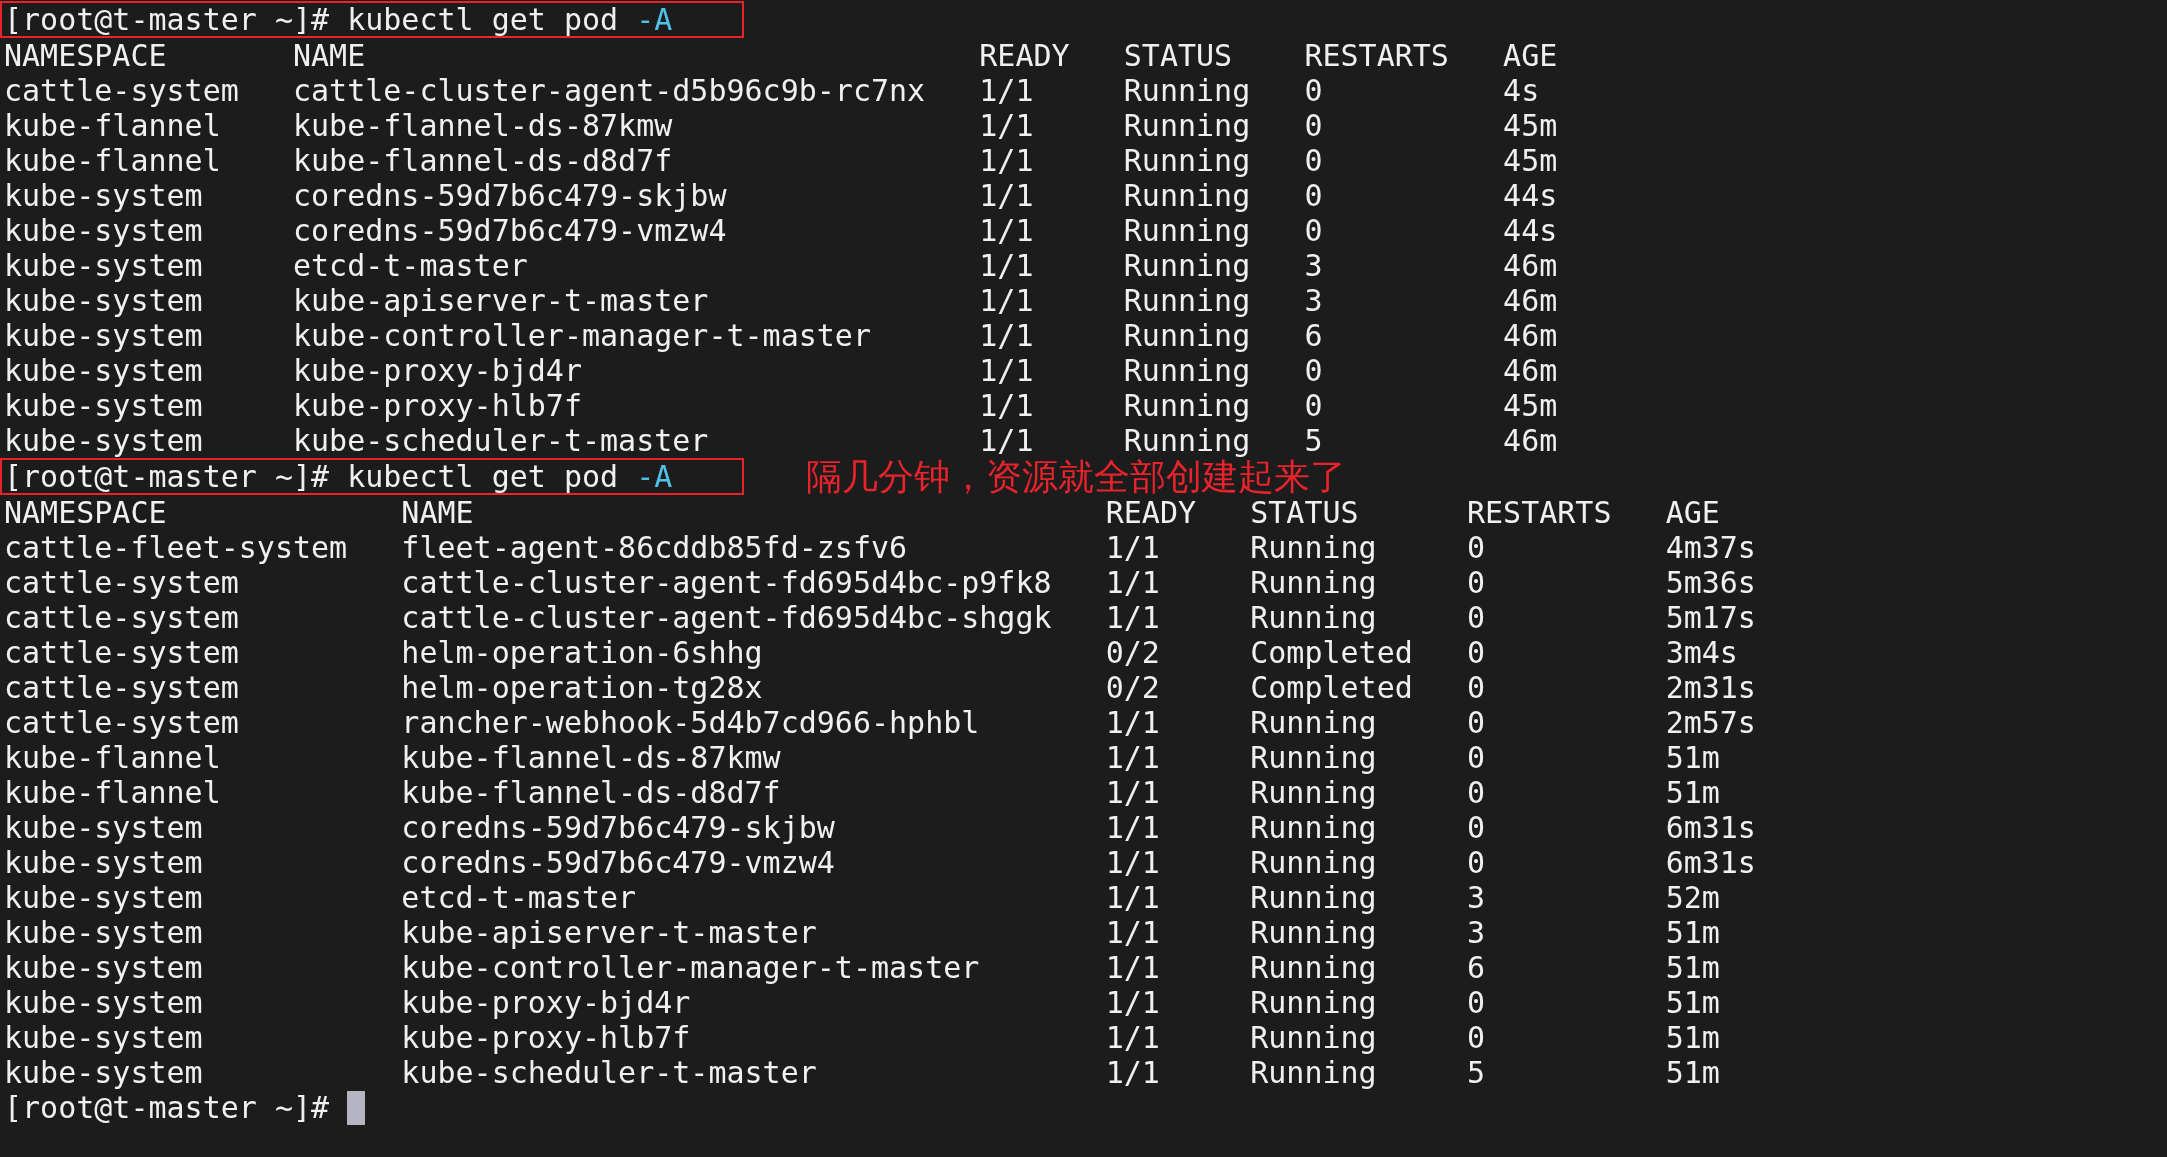 This screenshot has width=2167, height=1157. I want to click on table-cell-text: kube-flannel, so click(113, 792).